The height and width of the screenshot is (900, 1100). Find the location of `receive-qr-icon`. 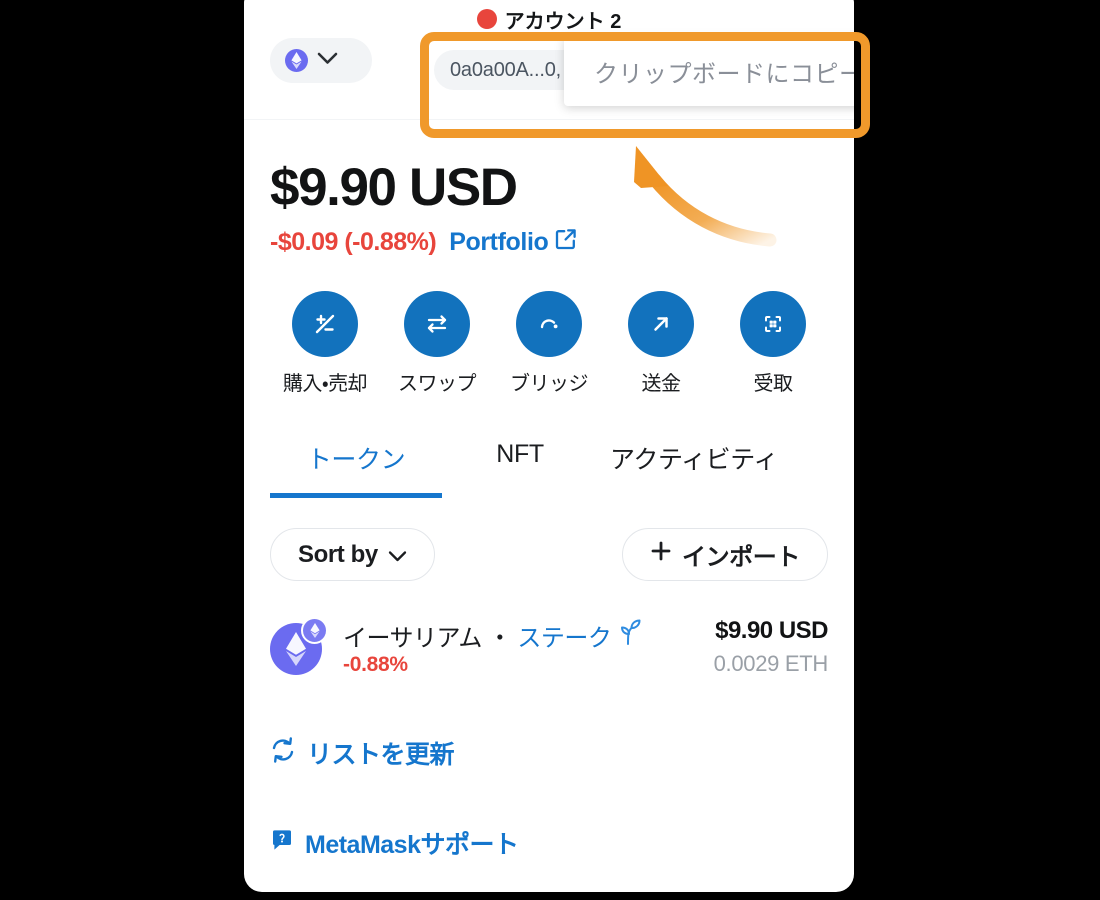

receive-qr-icon is located at coordinates (773, 324).